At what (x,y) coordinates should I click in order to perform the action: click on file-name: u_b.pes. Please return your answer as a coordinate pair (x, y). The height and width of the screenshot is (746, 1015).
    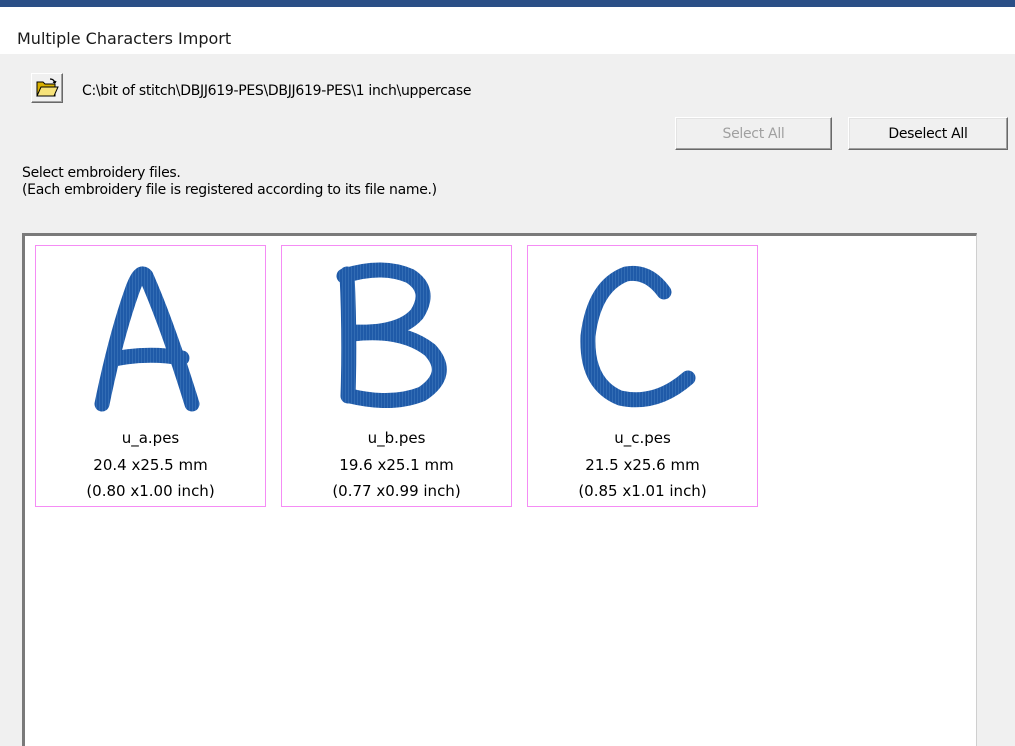
    Looking at the image, I should click on (396, 438).